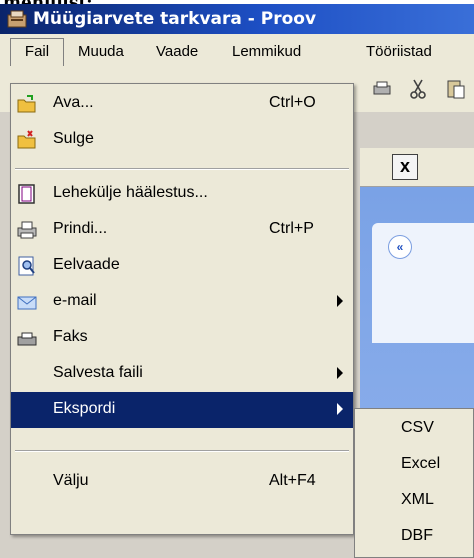  I want to click on export-csv: CSV, so click(414, 429).